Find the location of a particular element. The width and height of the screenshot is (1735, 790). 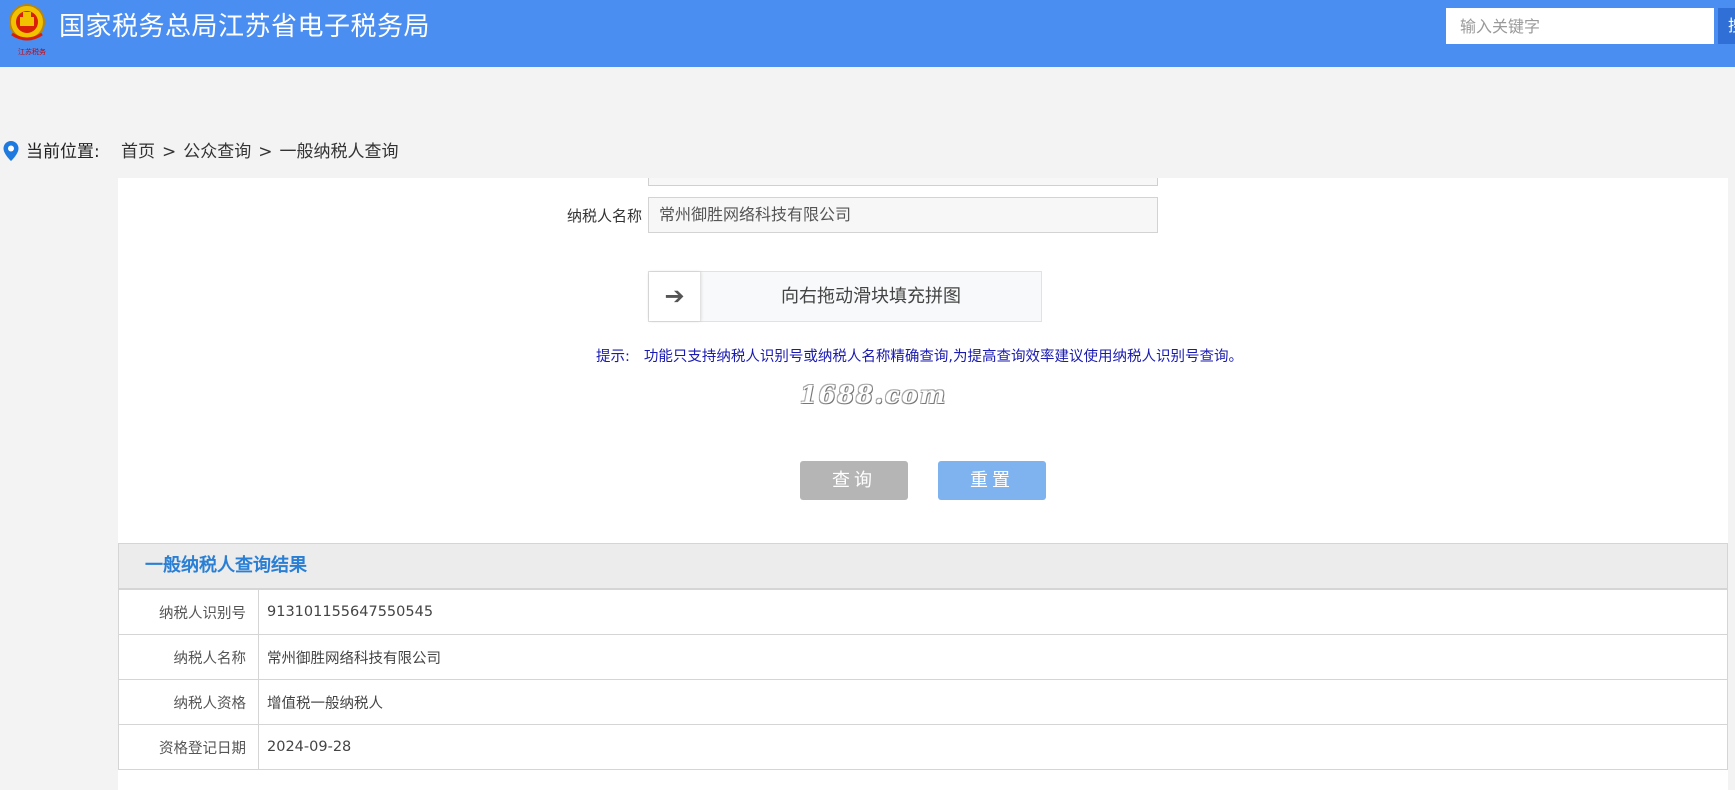

taxpayer-name-label: 纳税人名称 is located at coordinates (604, 216).